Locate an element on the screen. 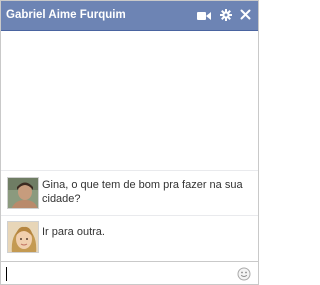 Image resolution: width=320 pixels, height=285 pixels. message-item: Ir para outra. is located at coordinates (129, 238).